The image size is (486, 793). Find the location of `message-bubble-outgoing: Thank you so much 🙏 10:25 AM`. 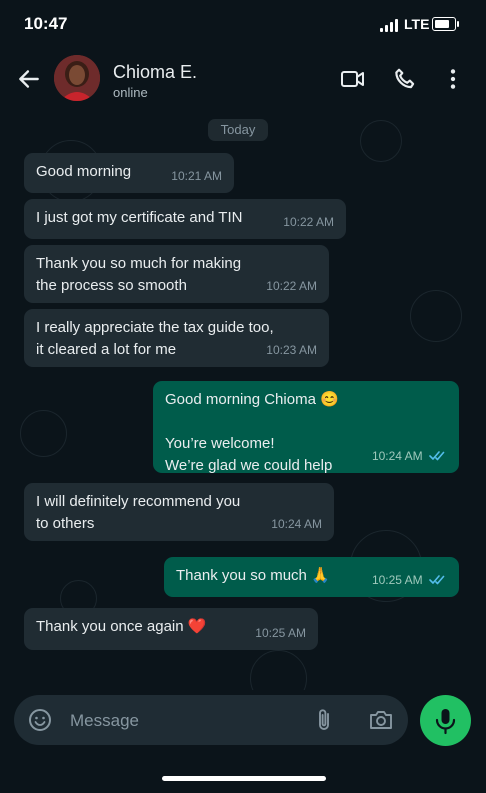

message-bubble-outgoing: Thank you so much 🙏 10:25 AM is located at coordinates (311, 577).